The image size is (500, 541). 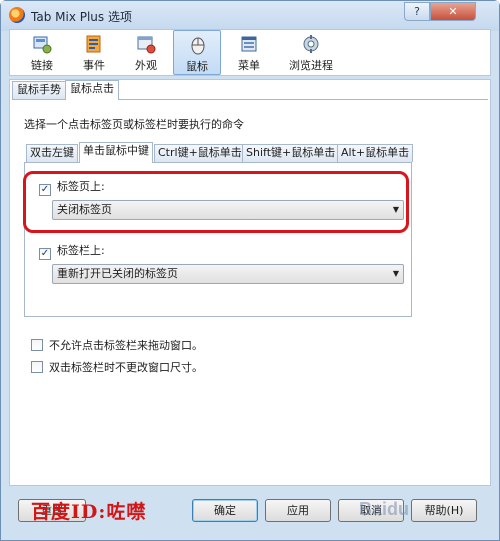 I want to click on help-button: 帮助(H), so click(x=444, y=510).